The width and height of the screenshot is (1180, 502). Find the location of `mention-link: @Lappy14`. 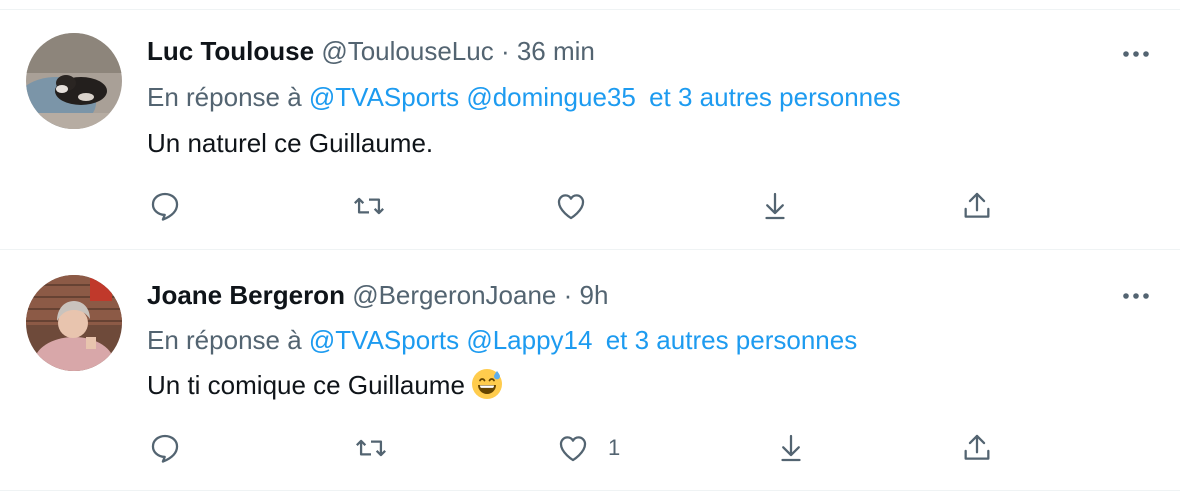

mention-link: @Lappy14 is located at coordinates (529, 340).